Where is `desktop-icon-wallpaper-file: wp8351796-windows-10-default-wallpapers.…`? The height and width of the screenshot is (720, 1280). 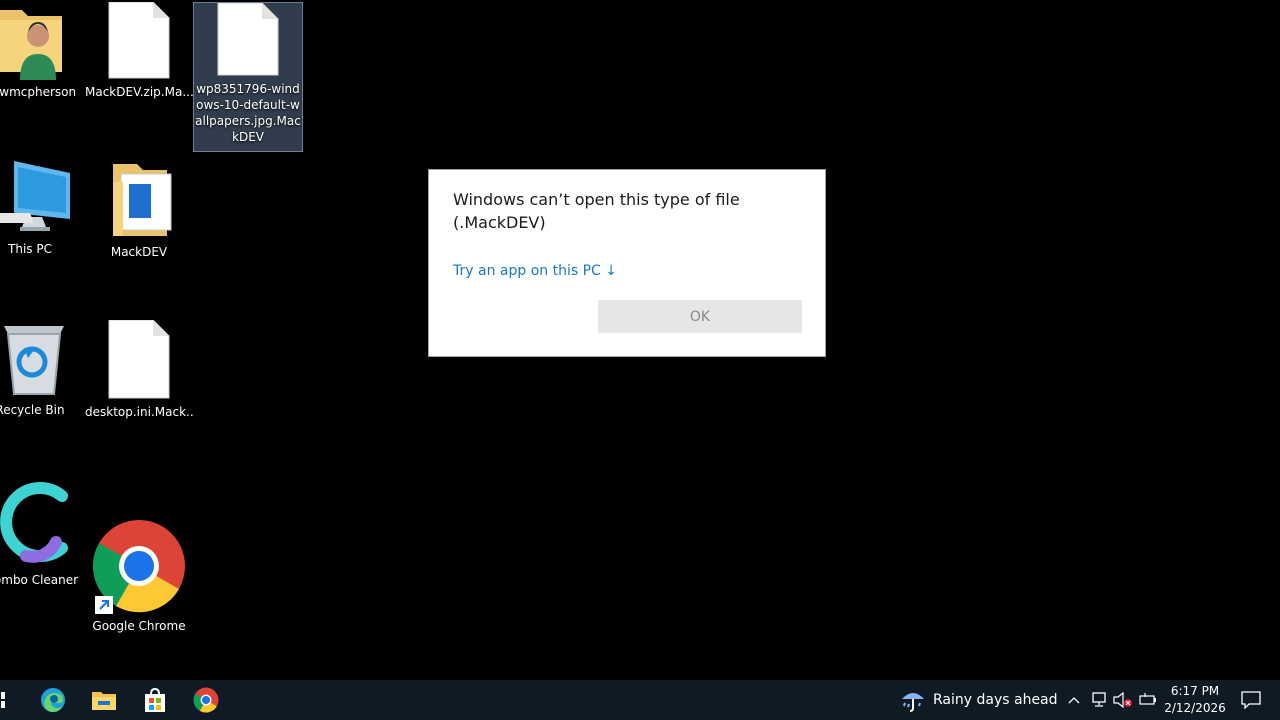
desktop-icon-wallpaper-file: wp8351796-windows-10-default-wallpapers.… is located at coordinates (248, 77).